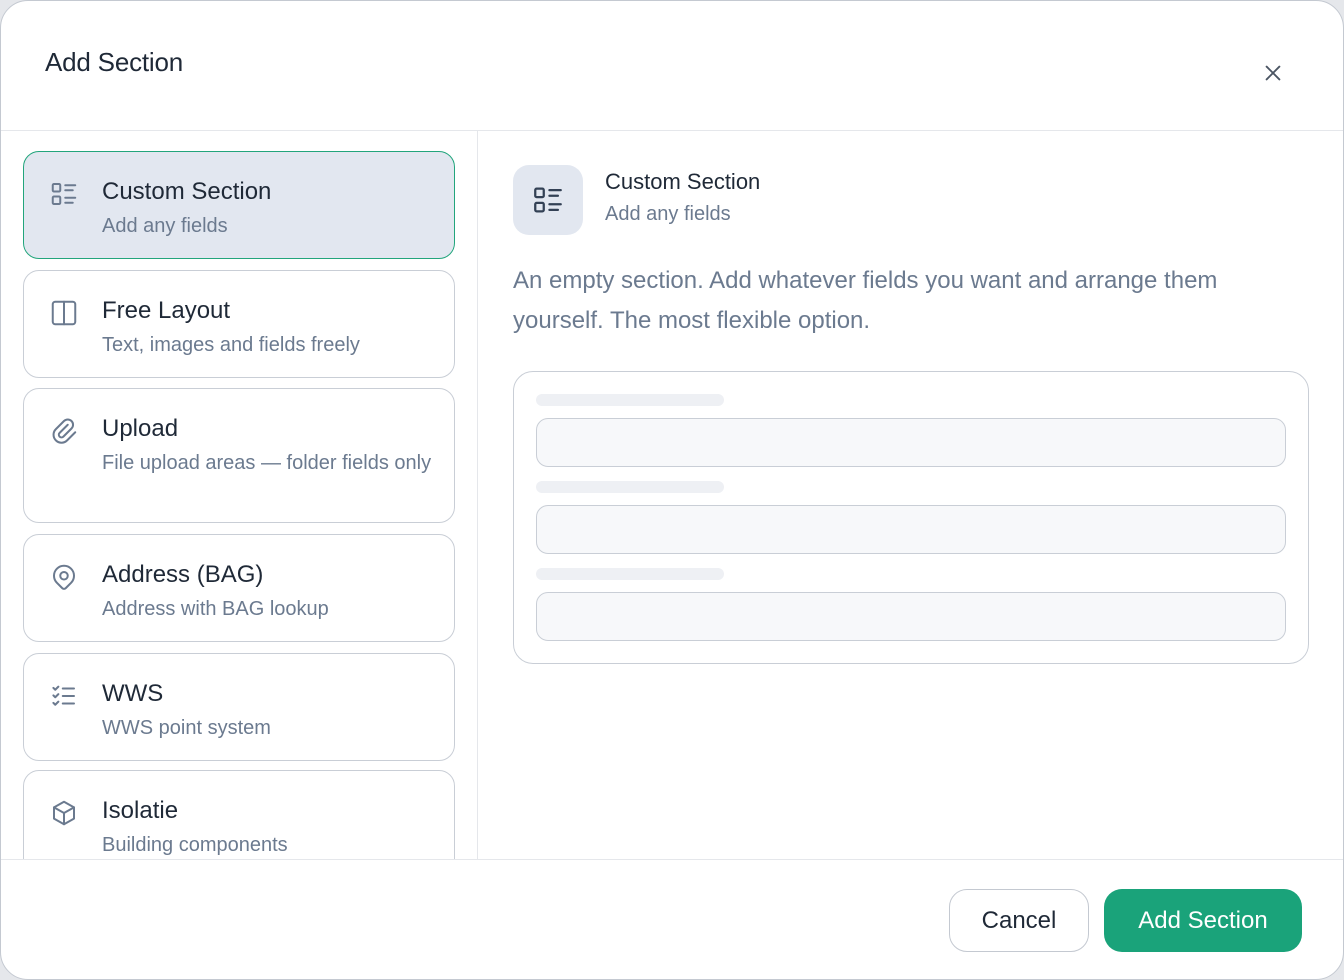 This screenshot has height=980, width=1344. What do you see at coordinates (668, 214) in the screenshot?
I see `preview-subtitle: Add any fields` at bounding box center [668, 214].